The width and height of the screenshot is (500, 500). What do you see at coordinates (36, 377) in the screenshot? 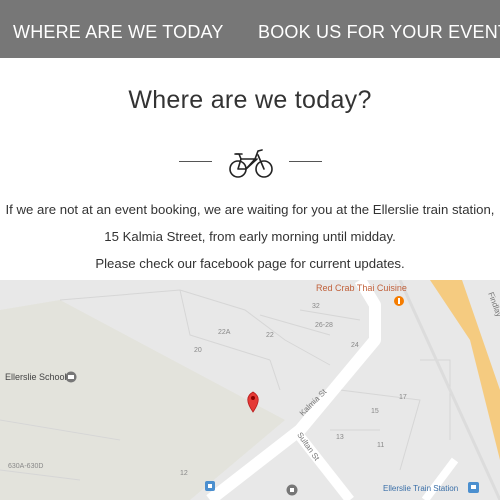
I see `poi-label-school: Ellerslie School` at bounding box center [36, 377].